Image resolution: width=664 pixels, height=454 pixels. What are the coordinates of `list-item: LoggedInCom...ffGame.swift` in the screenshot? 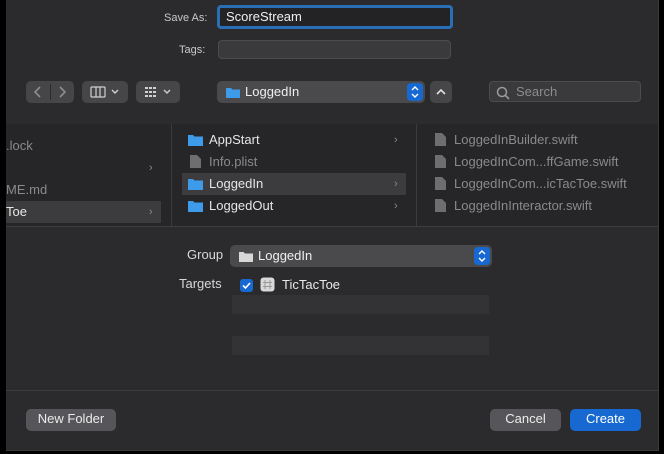 It's located at (545, 162).